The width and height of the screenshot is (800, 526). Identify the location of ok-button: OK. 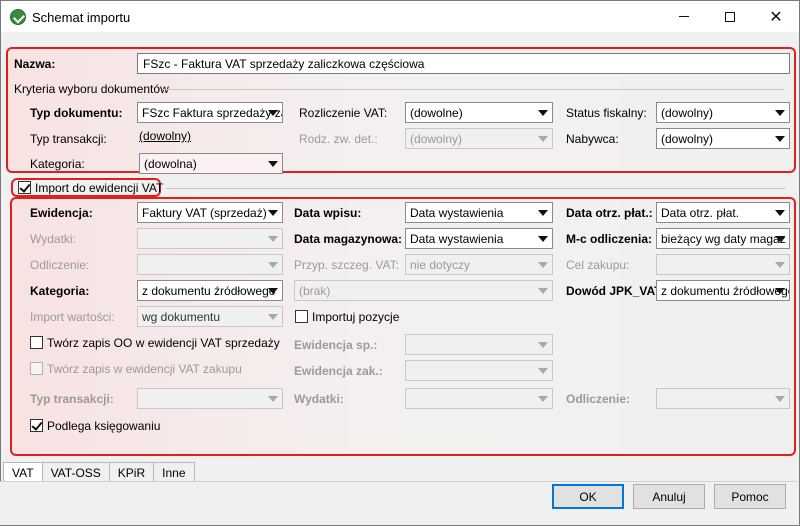
(588, 496).